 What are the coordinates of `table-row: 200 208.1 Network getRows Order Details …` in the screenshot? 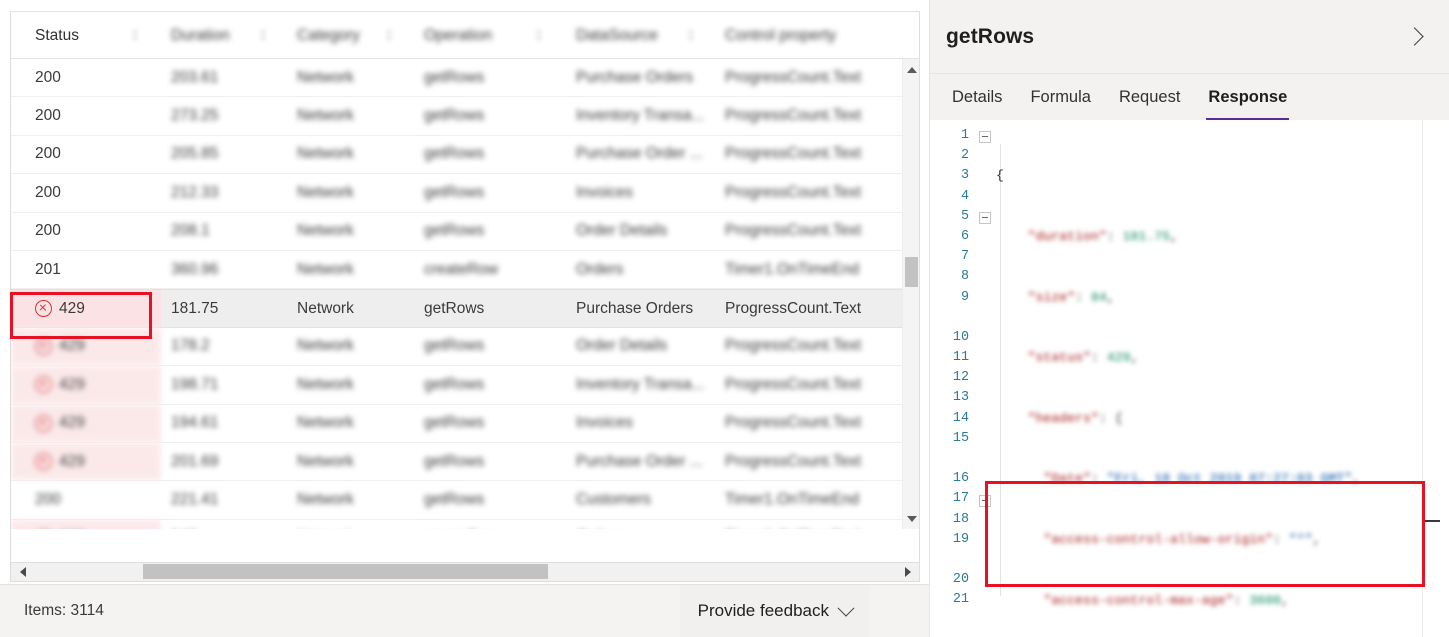 It's located at (465, 231).